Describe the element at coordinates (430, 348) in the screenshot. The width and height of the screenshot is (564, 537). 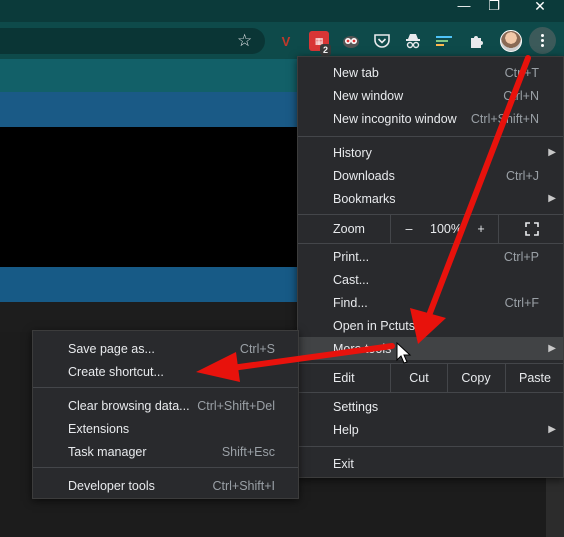
I see `menu-item-more-tools: More tools ▶` at that location.